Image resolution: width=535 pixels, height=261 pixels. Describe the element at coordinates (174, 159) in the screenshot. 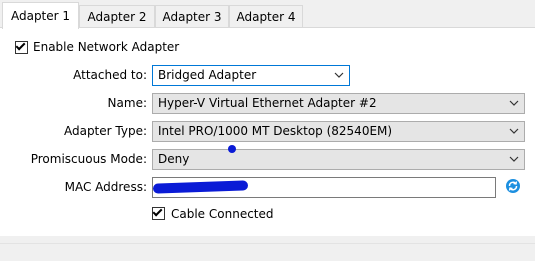

I see `promiscuous-mode-value: Deny` at that location.